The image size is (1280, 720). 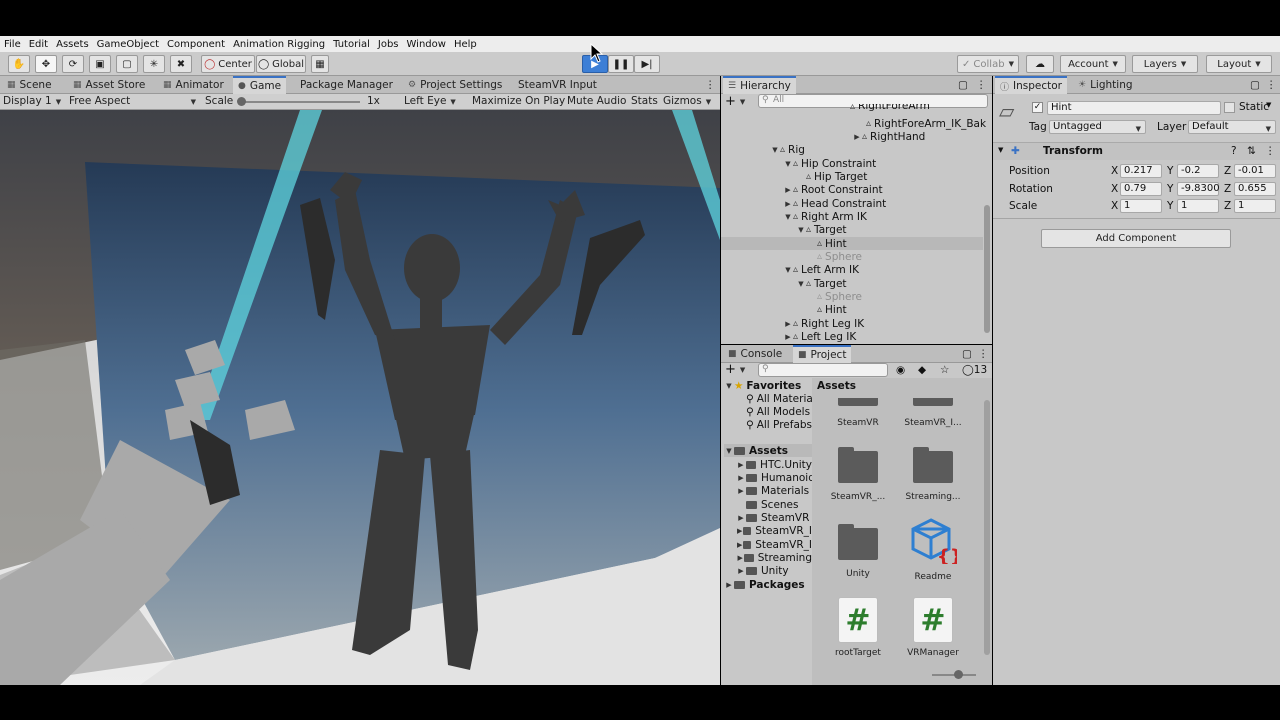 What do you see at coordinates (100, 64) in the screenshot?
I see `scale-tool-icon: ▣` at bounding box center [100, 64].